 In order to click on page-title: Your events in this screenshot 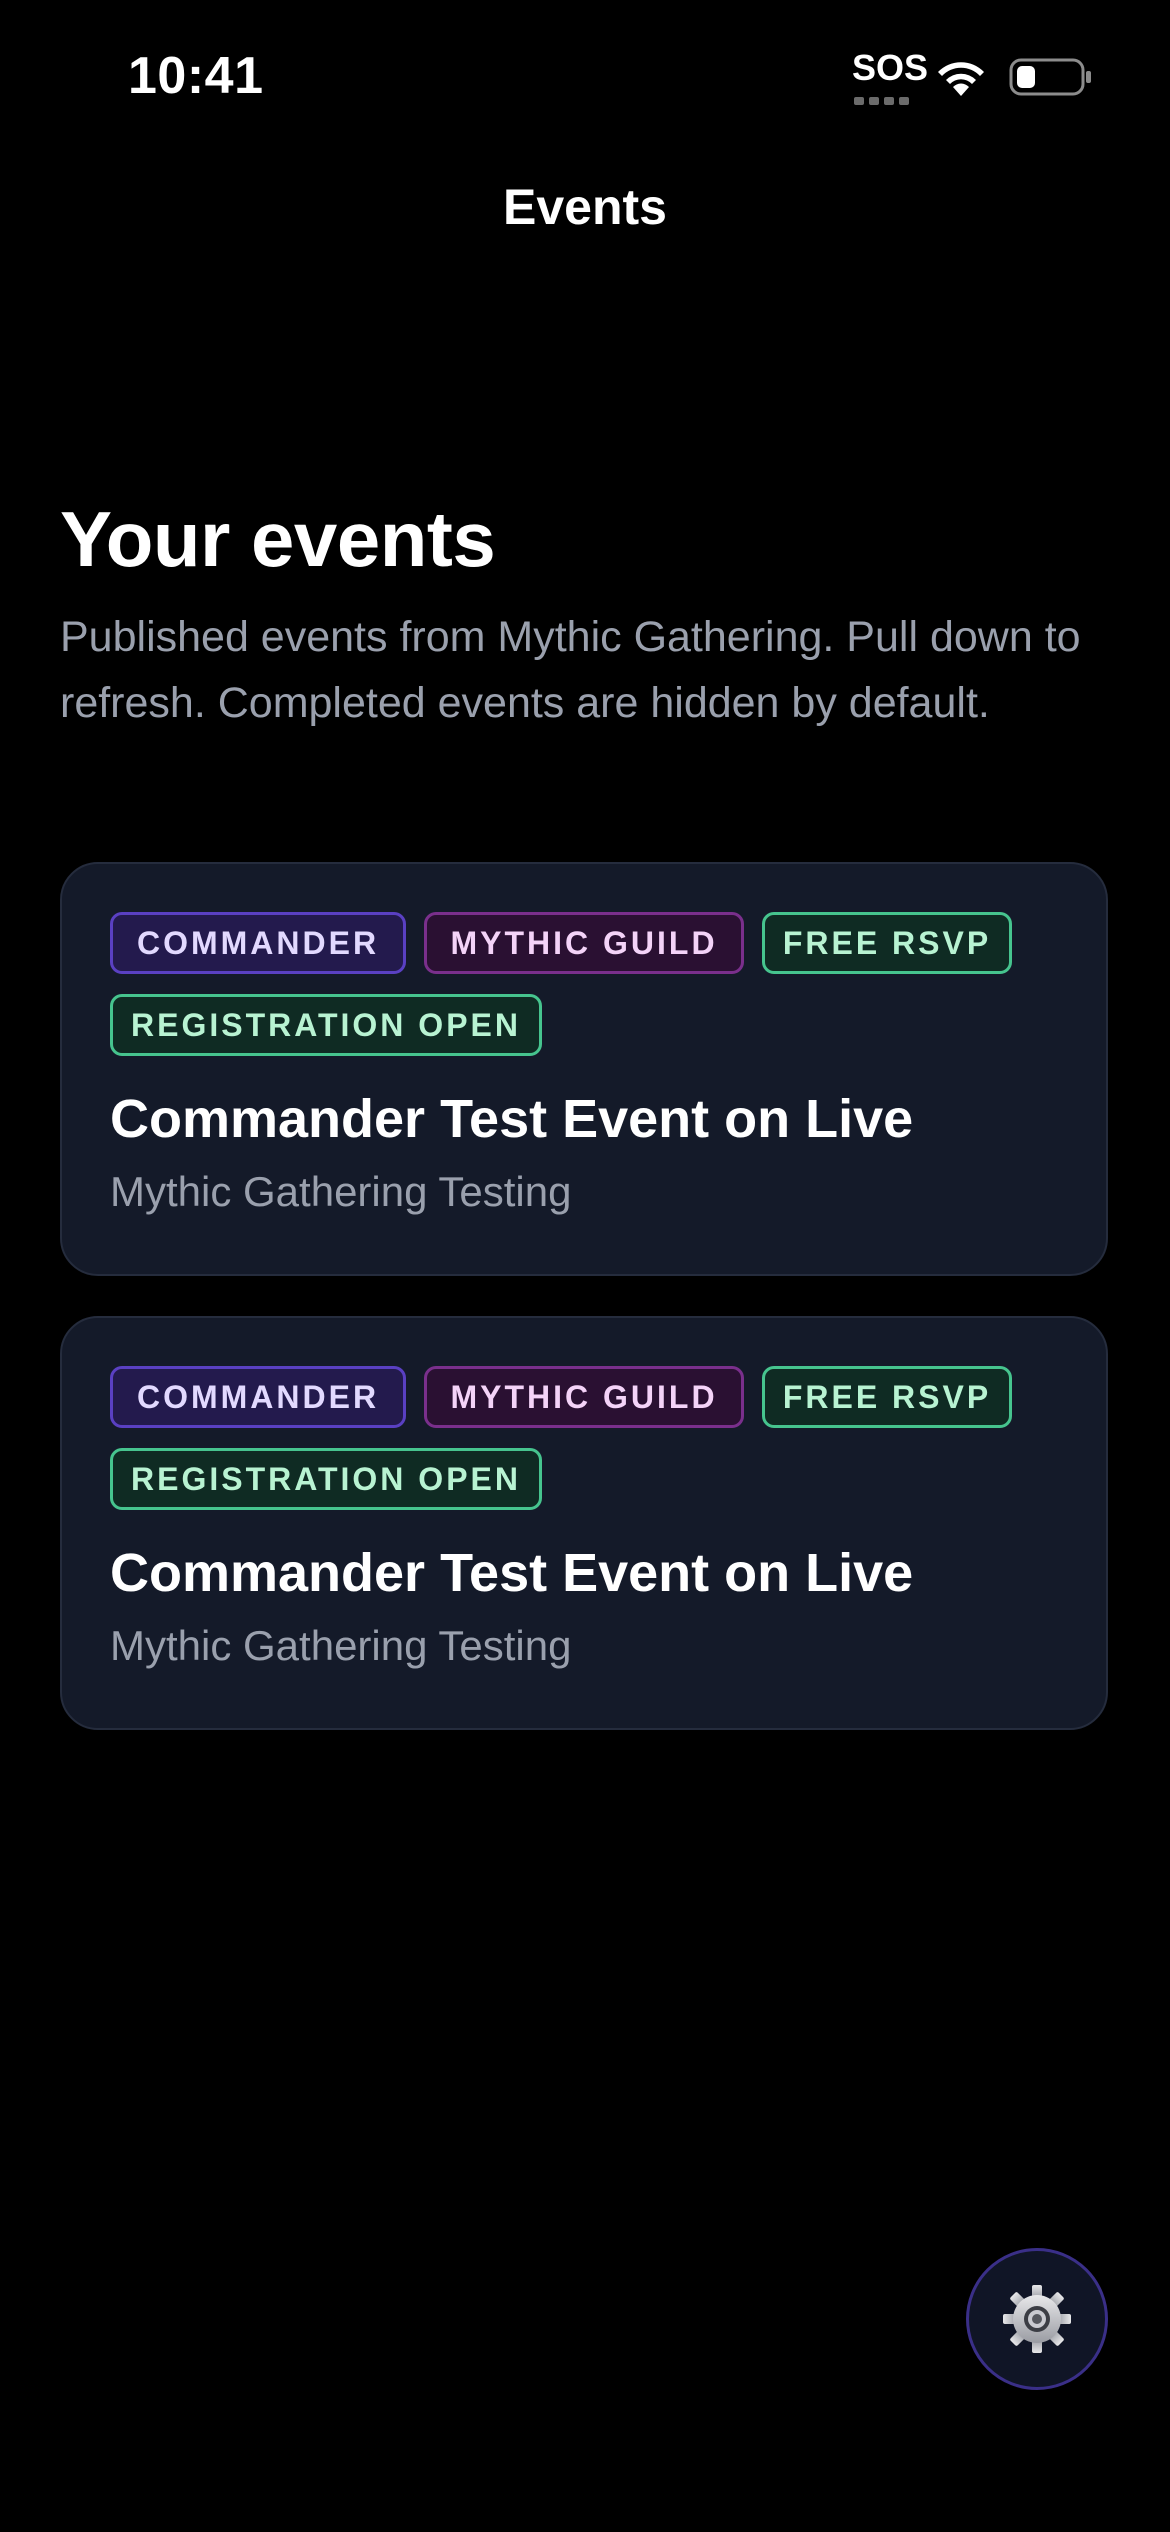, I will do `click(278, 539)`.